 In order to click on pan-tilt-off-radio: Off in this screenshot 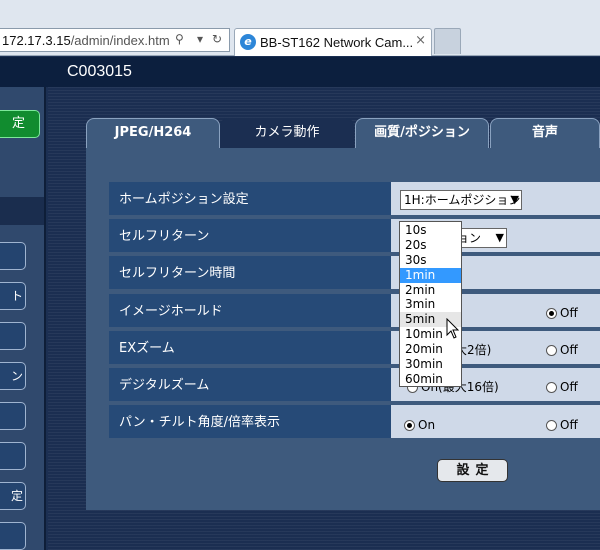, I will do `click(562, 425)`.